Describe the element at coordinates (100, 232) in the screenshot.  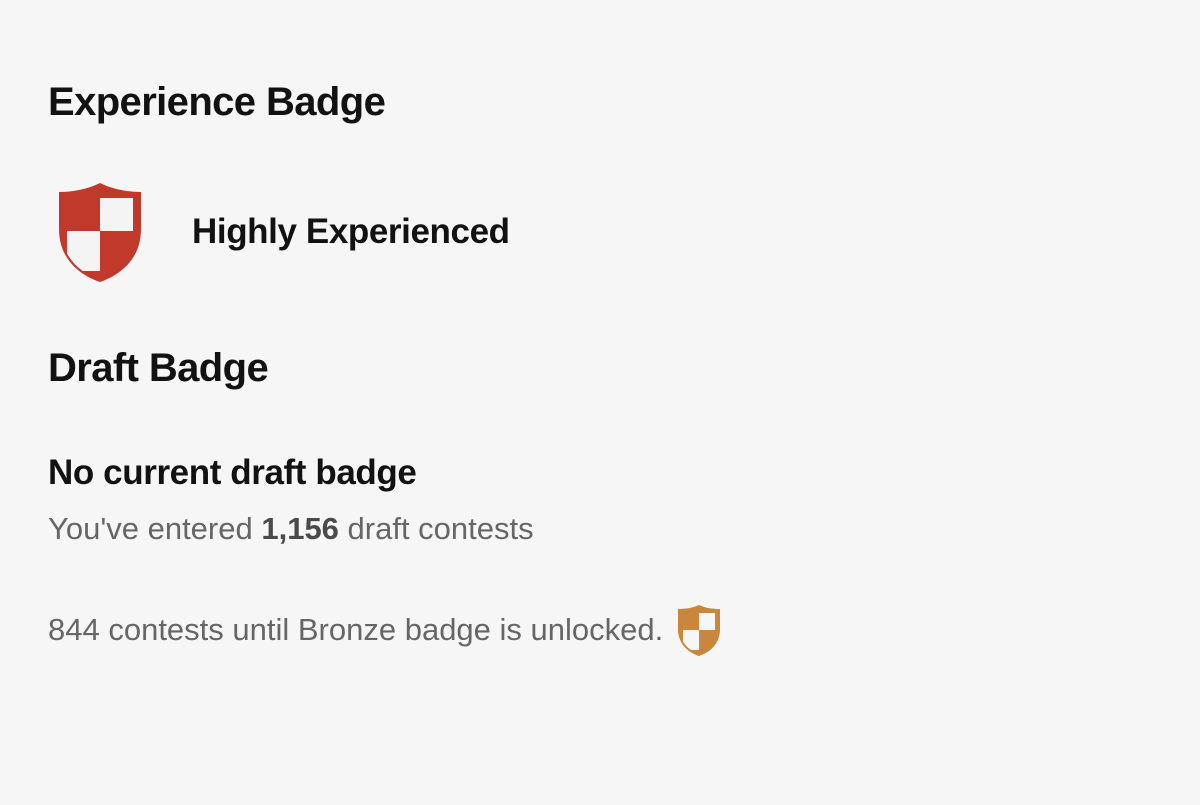
I see `shield-icon` at that location.